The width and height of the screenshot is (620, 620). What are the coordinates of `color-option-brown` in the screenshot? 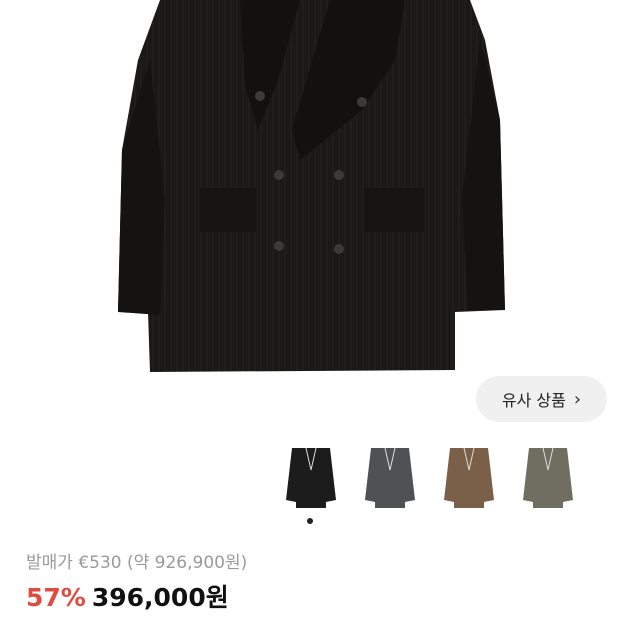 It's located at (469, 476).